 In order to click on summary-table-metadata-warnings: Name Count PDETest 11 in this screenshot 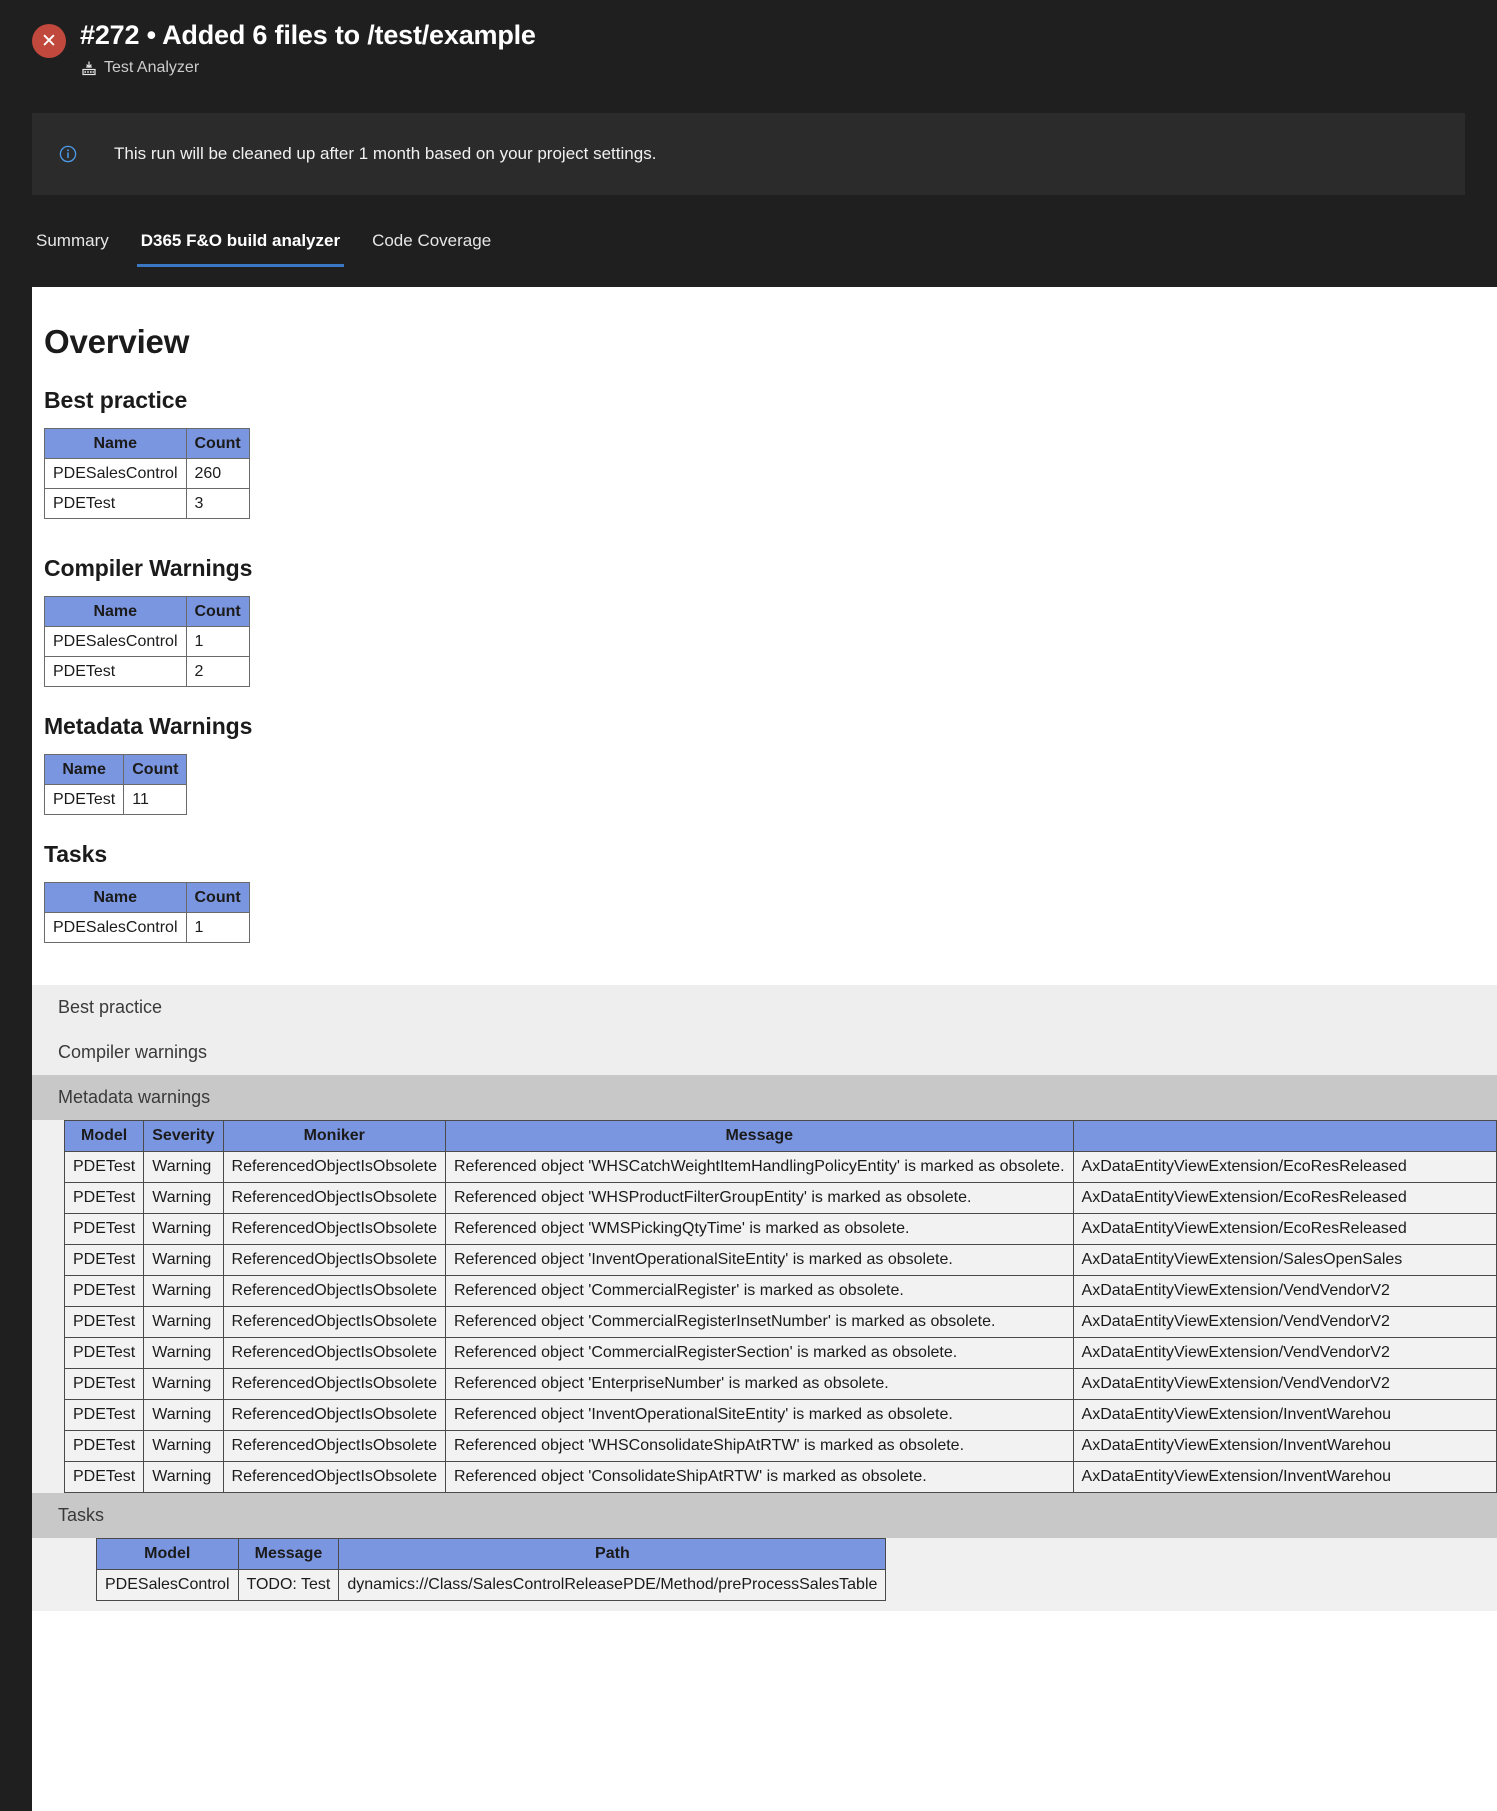, I will do `click(115, 784)`.